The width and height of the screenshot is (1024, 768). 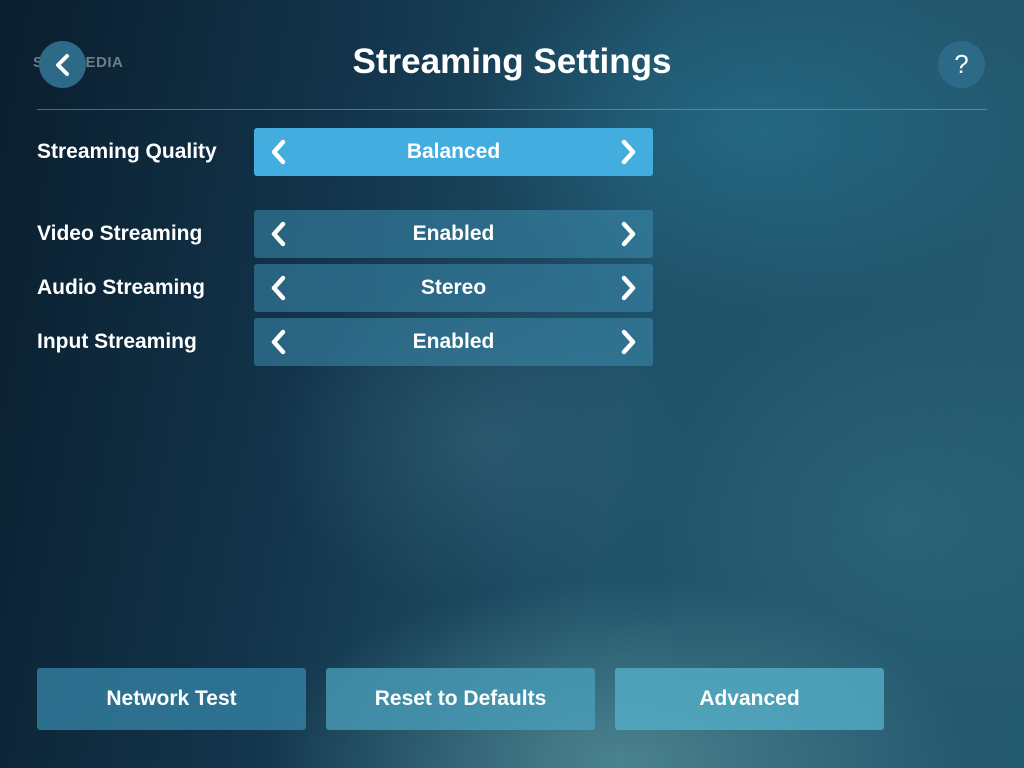 What do you see at coordinates (121, 287) in the screenshot?
I see `setting-label: Audio Streaming` at bounding box center [121, 287].